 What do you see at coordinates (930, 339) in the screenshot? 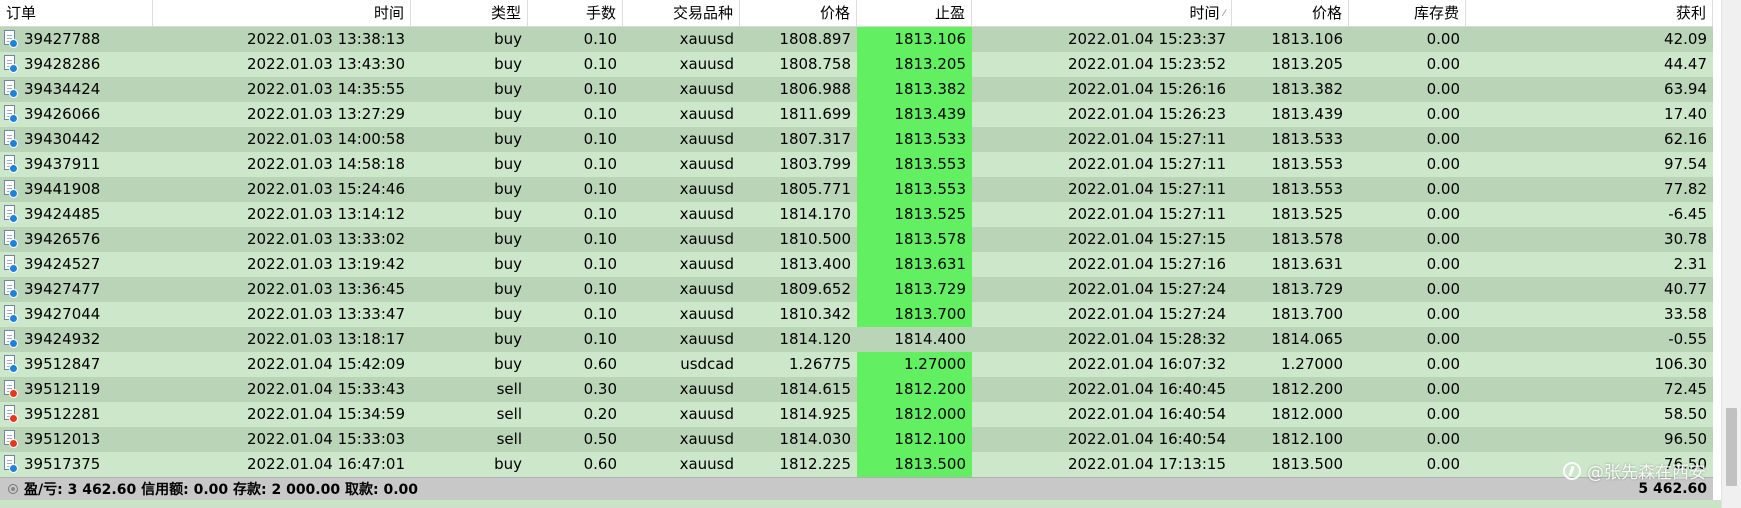
I see `cell-take-profit: 1814.400` at bounding box center [930, 339].